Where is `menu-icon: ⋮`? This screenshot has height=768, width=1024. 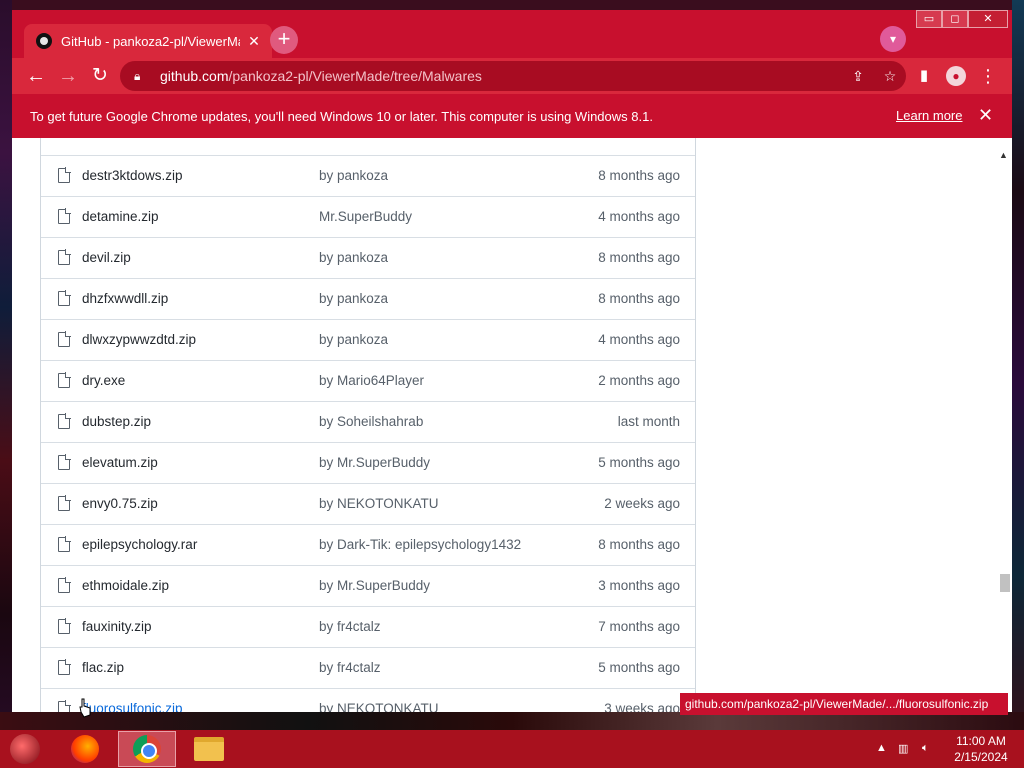
menu-icon: ⋮ is located at coordinates (988, 76).